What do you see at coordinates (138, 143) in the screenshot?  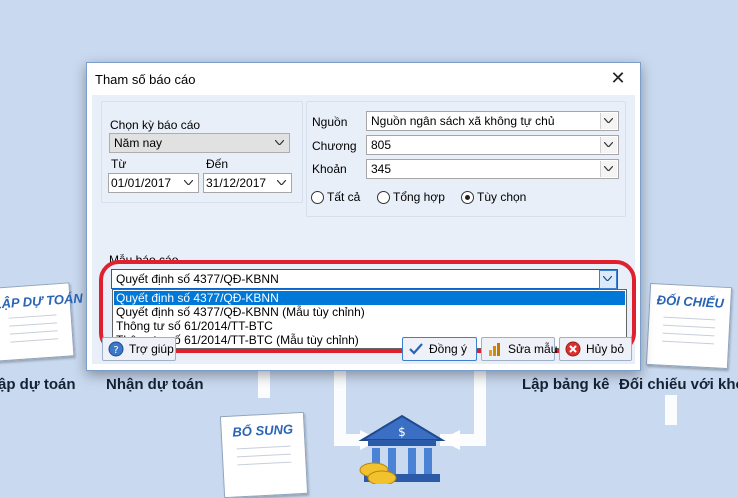 I see `period-value: Năm nay` at bounding box center [138, 143].